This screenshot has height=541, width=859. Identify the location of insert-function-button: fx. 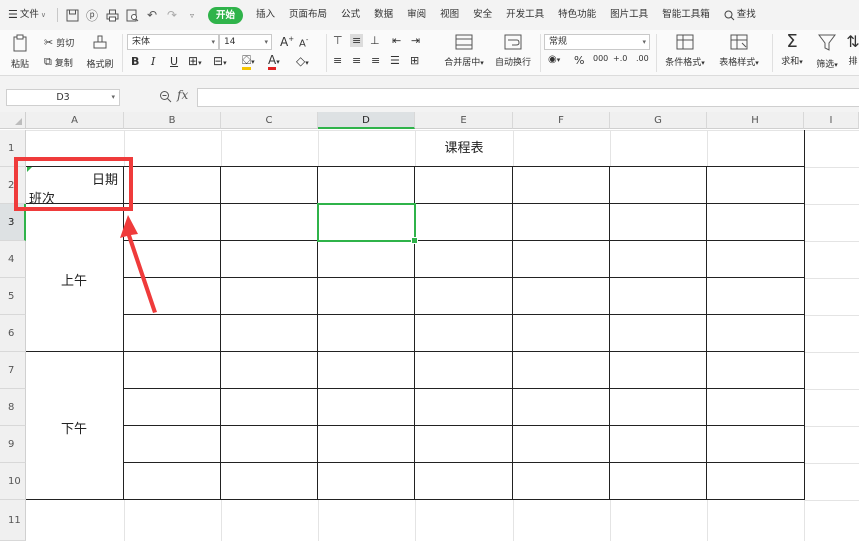
(182, 95).